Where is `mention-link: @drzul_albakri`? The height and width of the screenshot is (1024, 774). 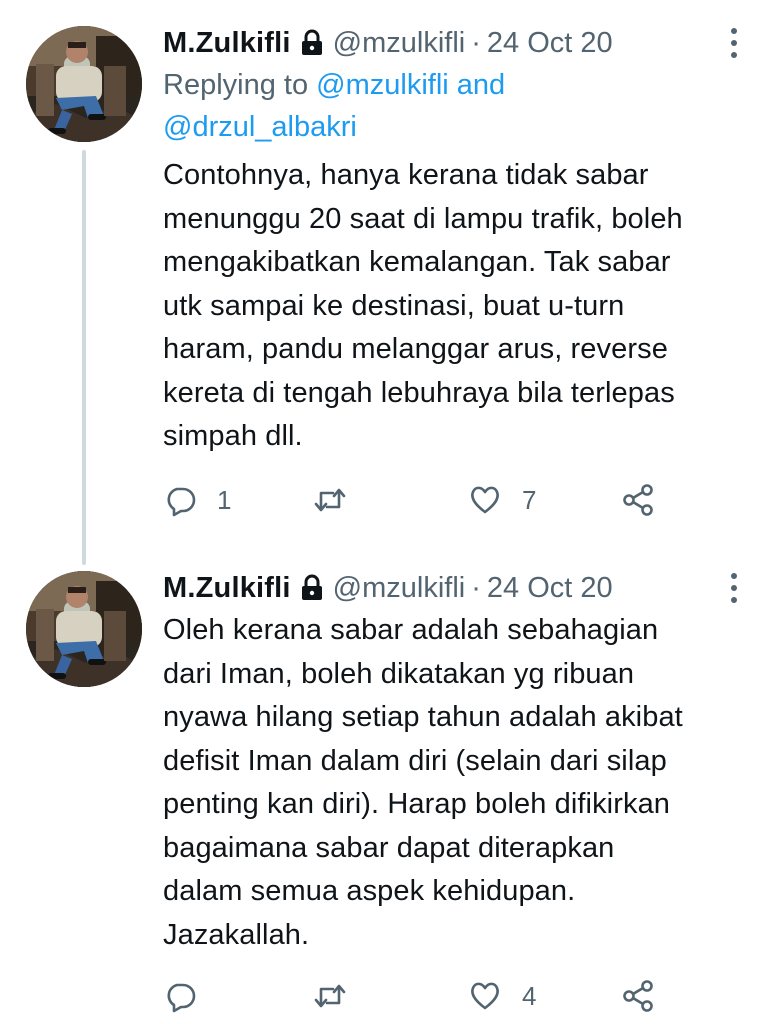 mention-link: @drzul_albakri is located at coordinates (260, 127).